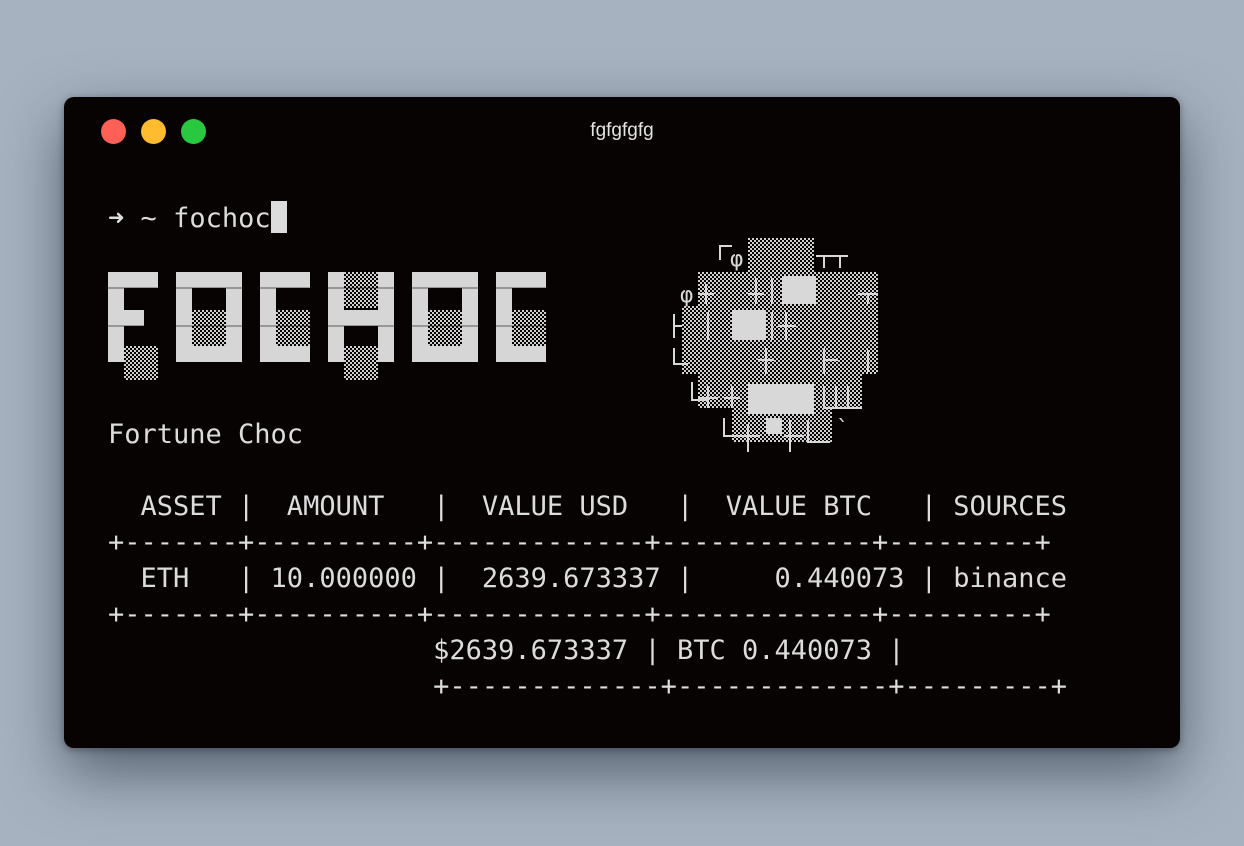 The height and width of the screenshot is (846, 1244). I want to click on title-bar: fgfgfgfg, so click(622, 131).